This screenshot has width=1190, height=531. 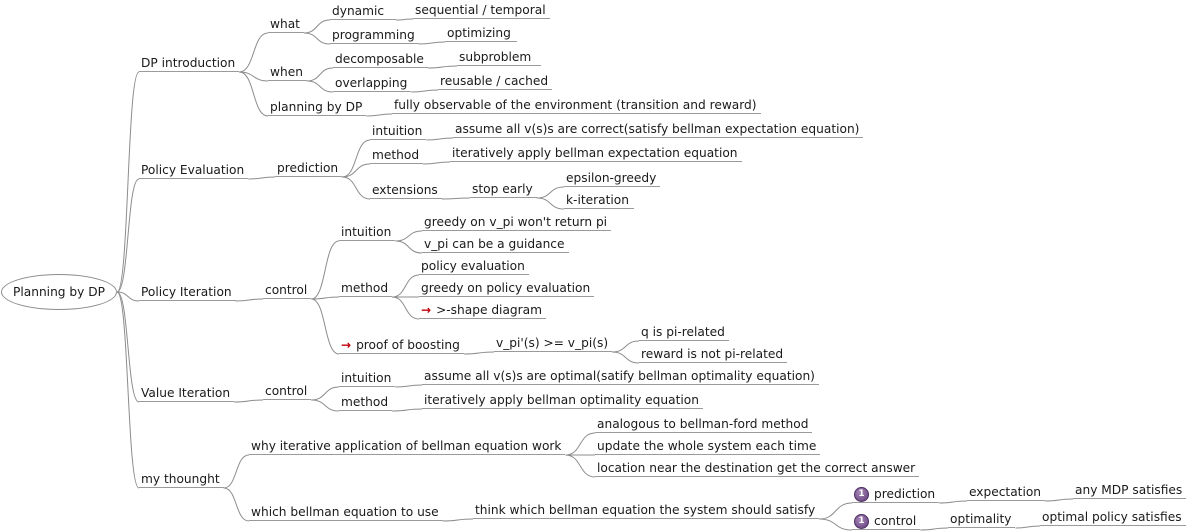 I want to click on node-when: when, so click(x=287, y=72).